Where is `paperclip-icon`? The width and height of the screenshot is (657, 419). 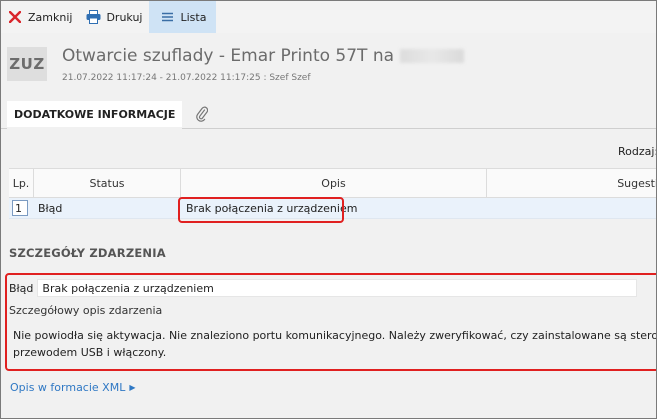 paperclip-icon is located at coordinates (202, 115).